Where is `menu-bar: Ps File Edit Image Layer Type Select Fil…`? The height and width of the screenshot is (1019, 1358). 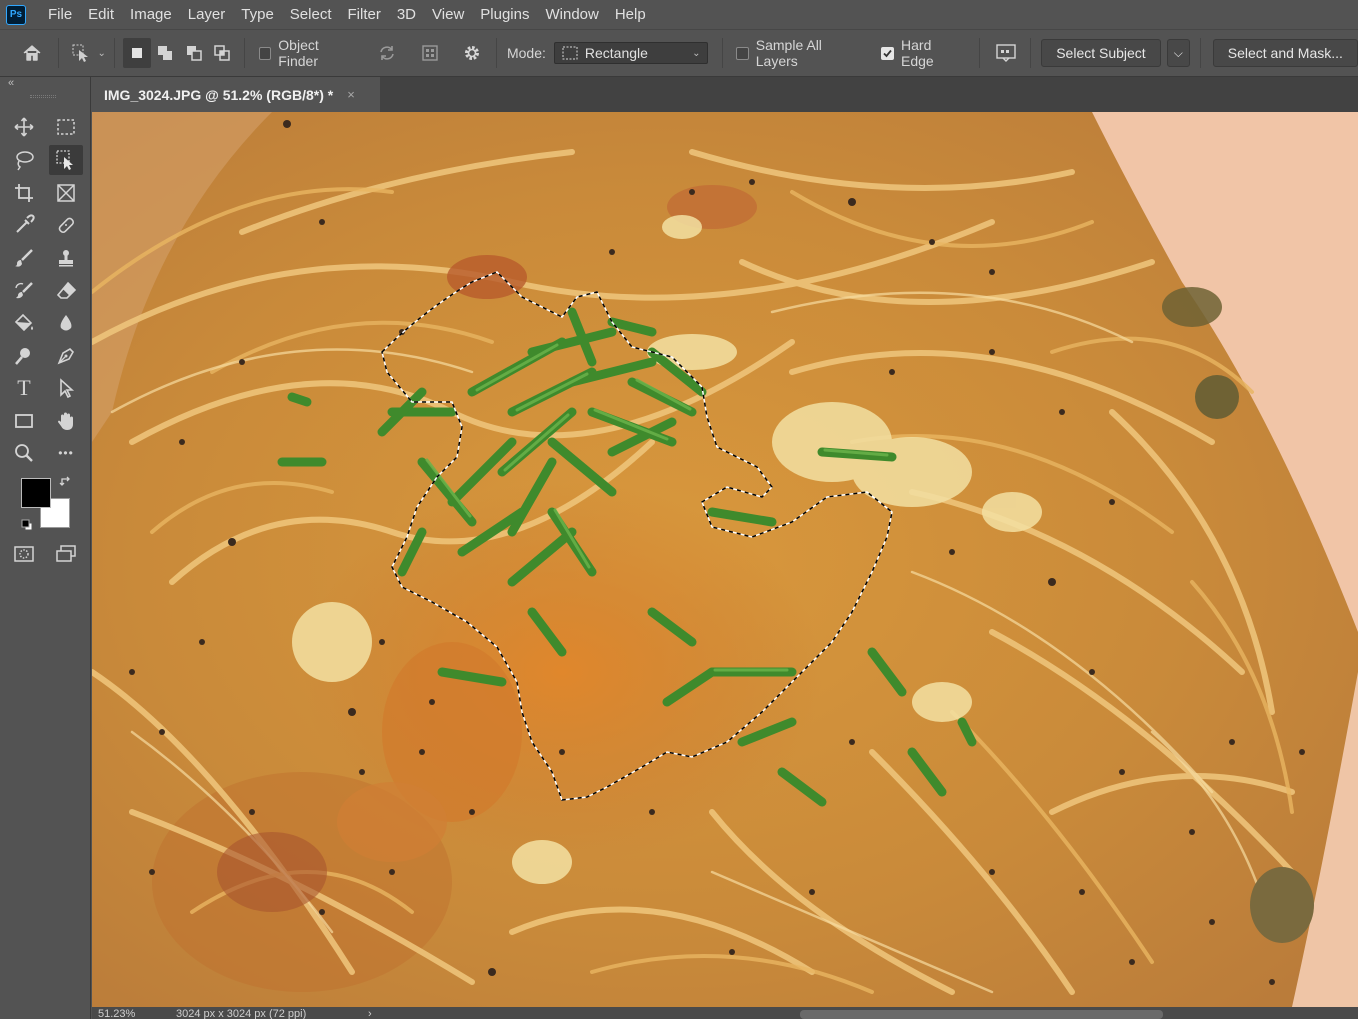
menu-bar: Ps File Edit Image Layer Type Select Fil… is located at coordinates (679, 14).